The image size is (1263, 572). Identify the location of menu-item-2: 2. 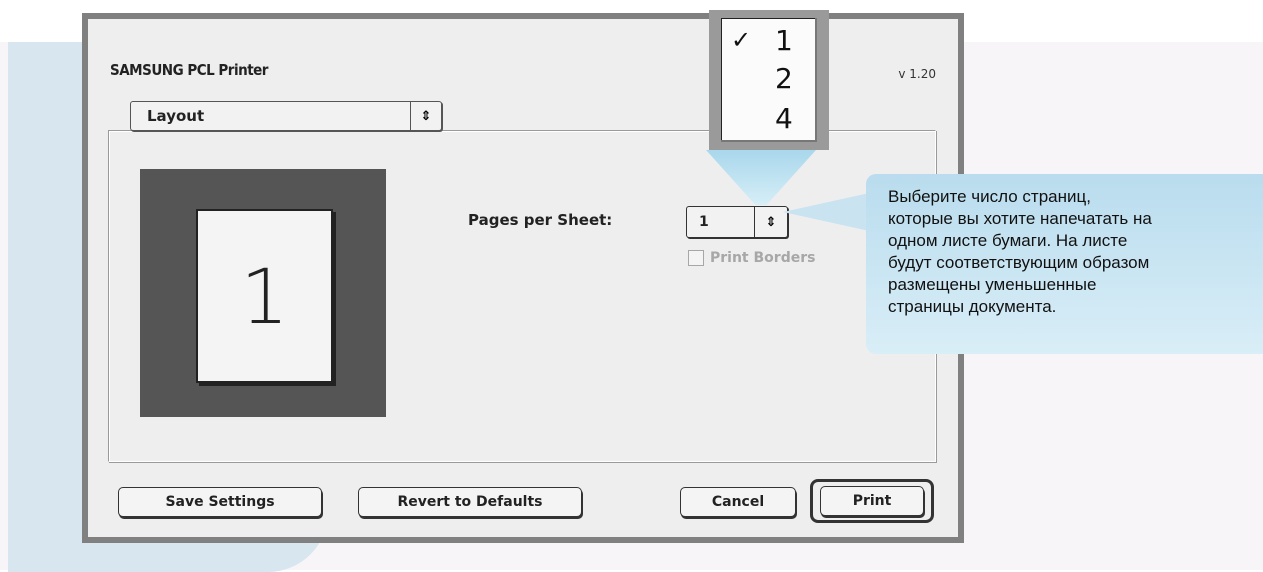
(769, 79).